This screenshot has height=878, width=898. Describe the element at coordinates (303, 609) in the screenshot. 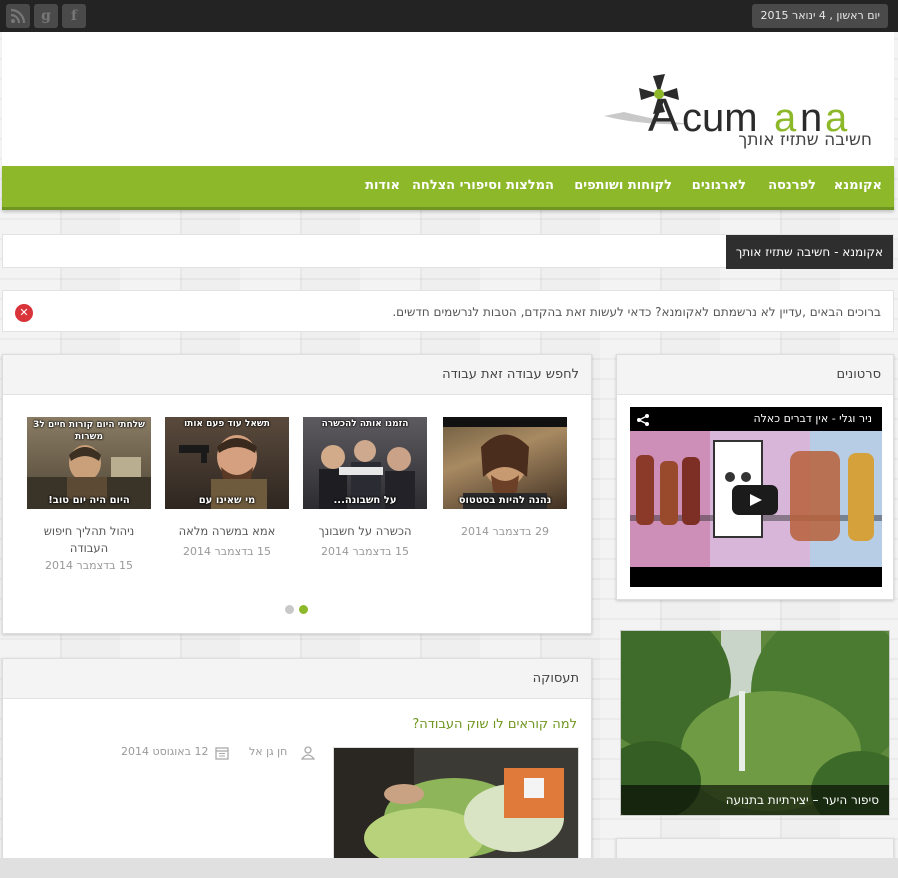

I see `slider-dot-active` at that location.